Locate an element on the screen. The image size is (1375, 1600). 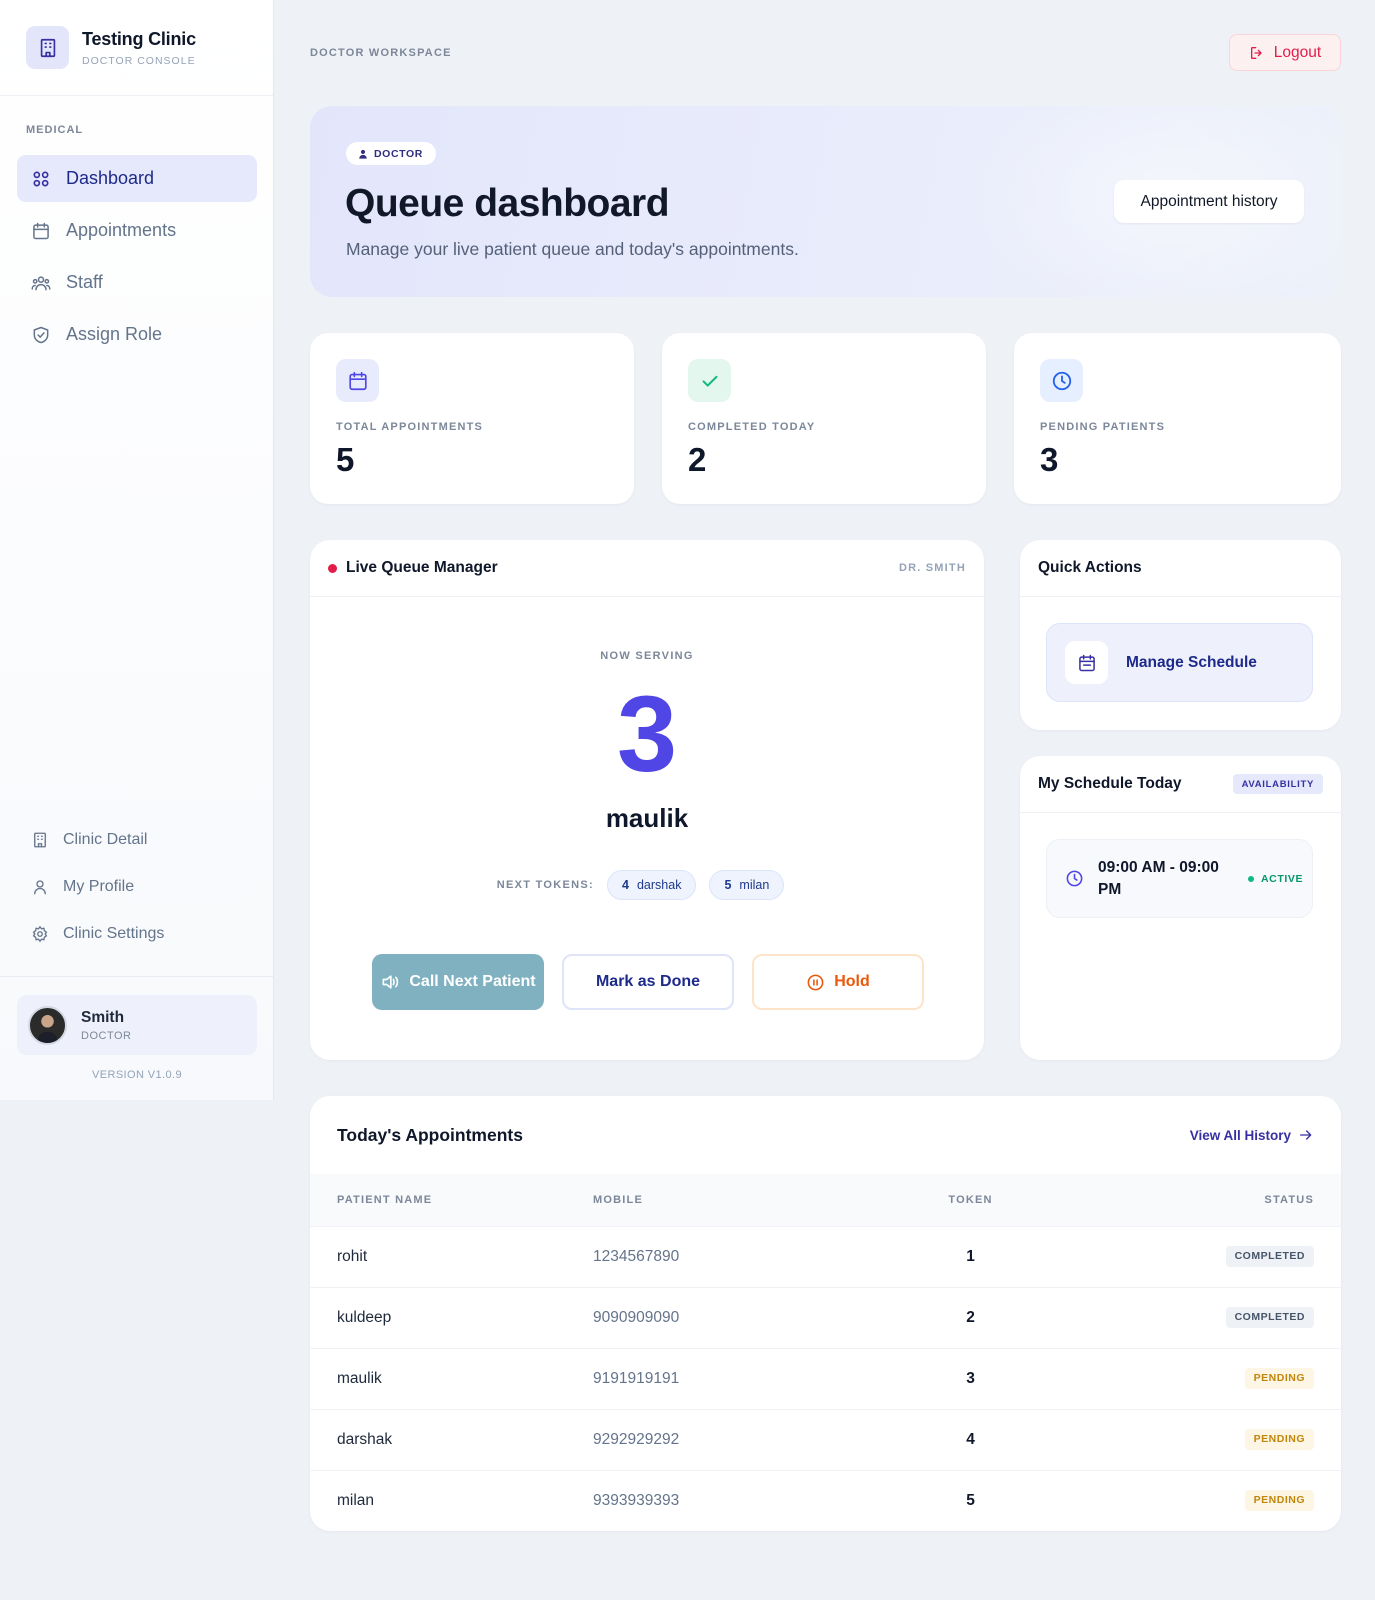
current-patient-name: maulik is located at coordinates (647, 818).